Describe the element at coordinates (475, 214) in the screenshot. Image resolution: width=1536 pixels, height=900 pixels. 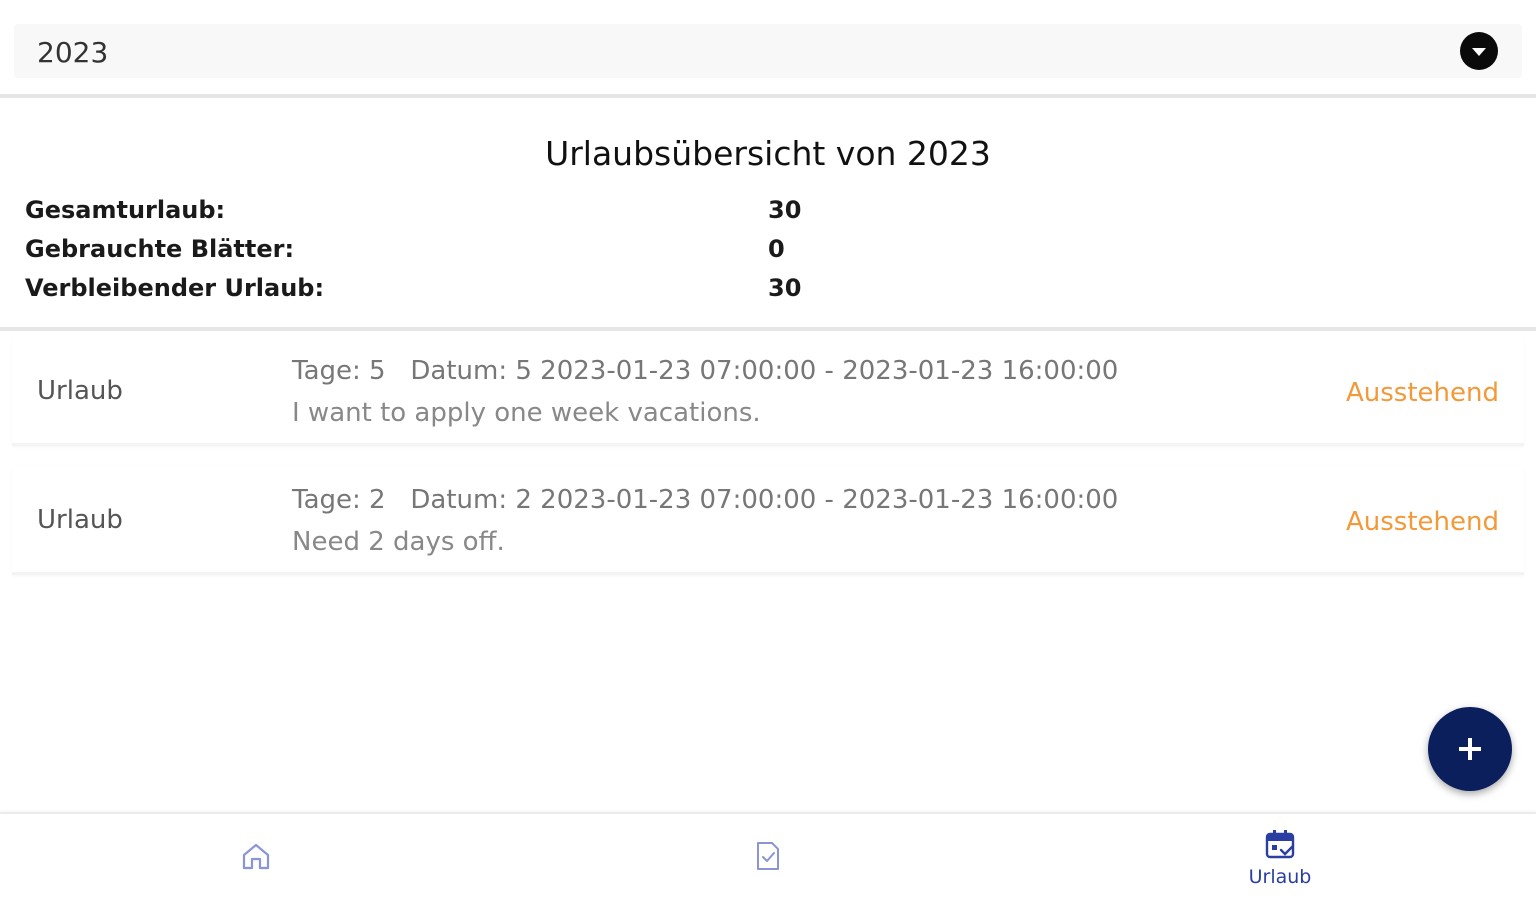
I see `summary-row-total: Gesamturlaub: 30` at that location.